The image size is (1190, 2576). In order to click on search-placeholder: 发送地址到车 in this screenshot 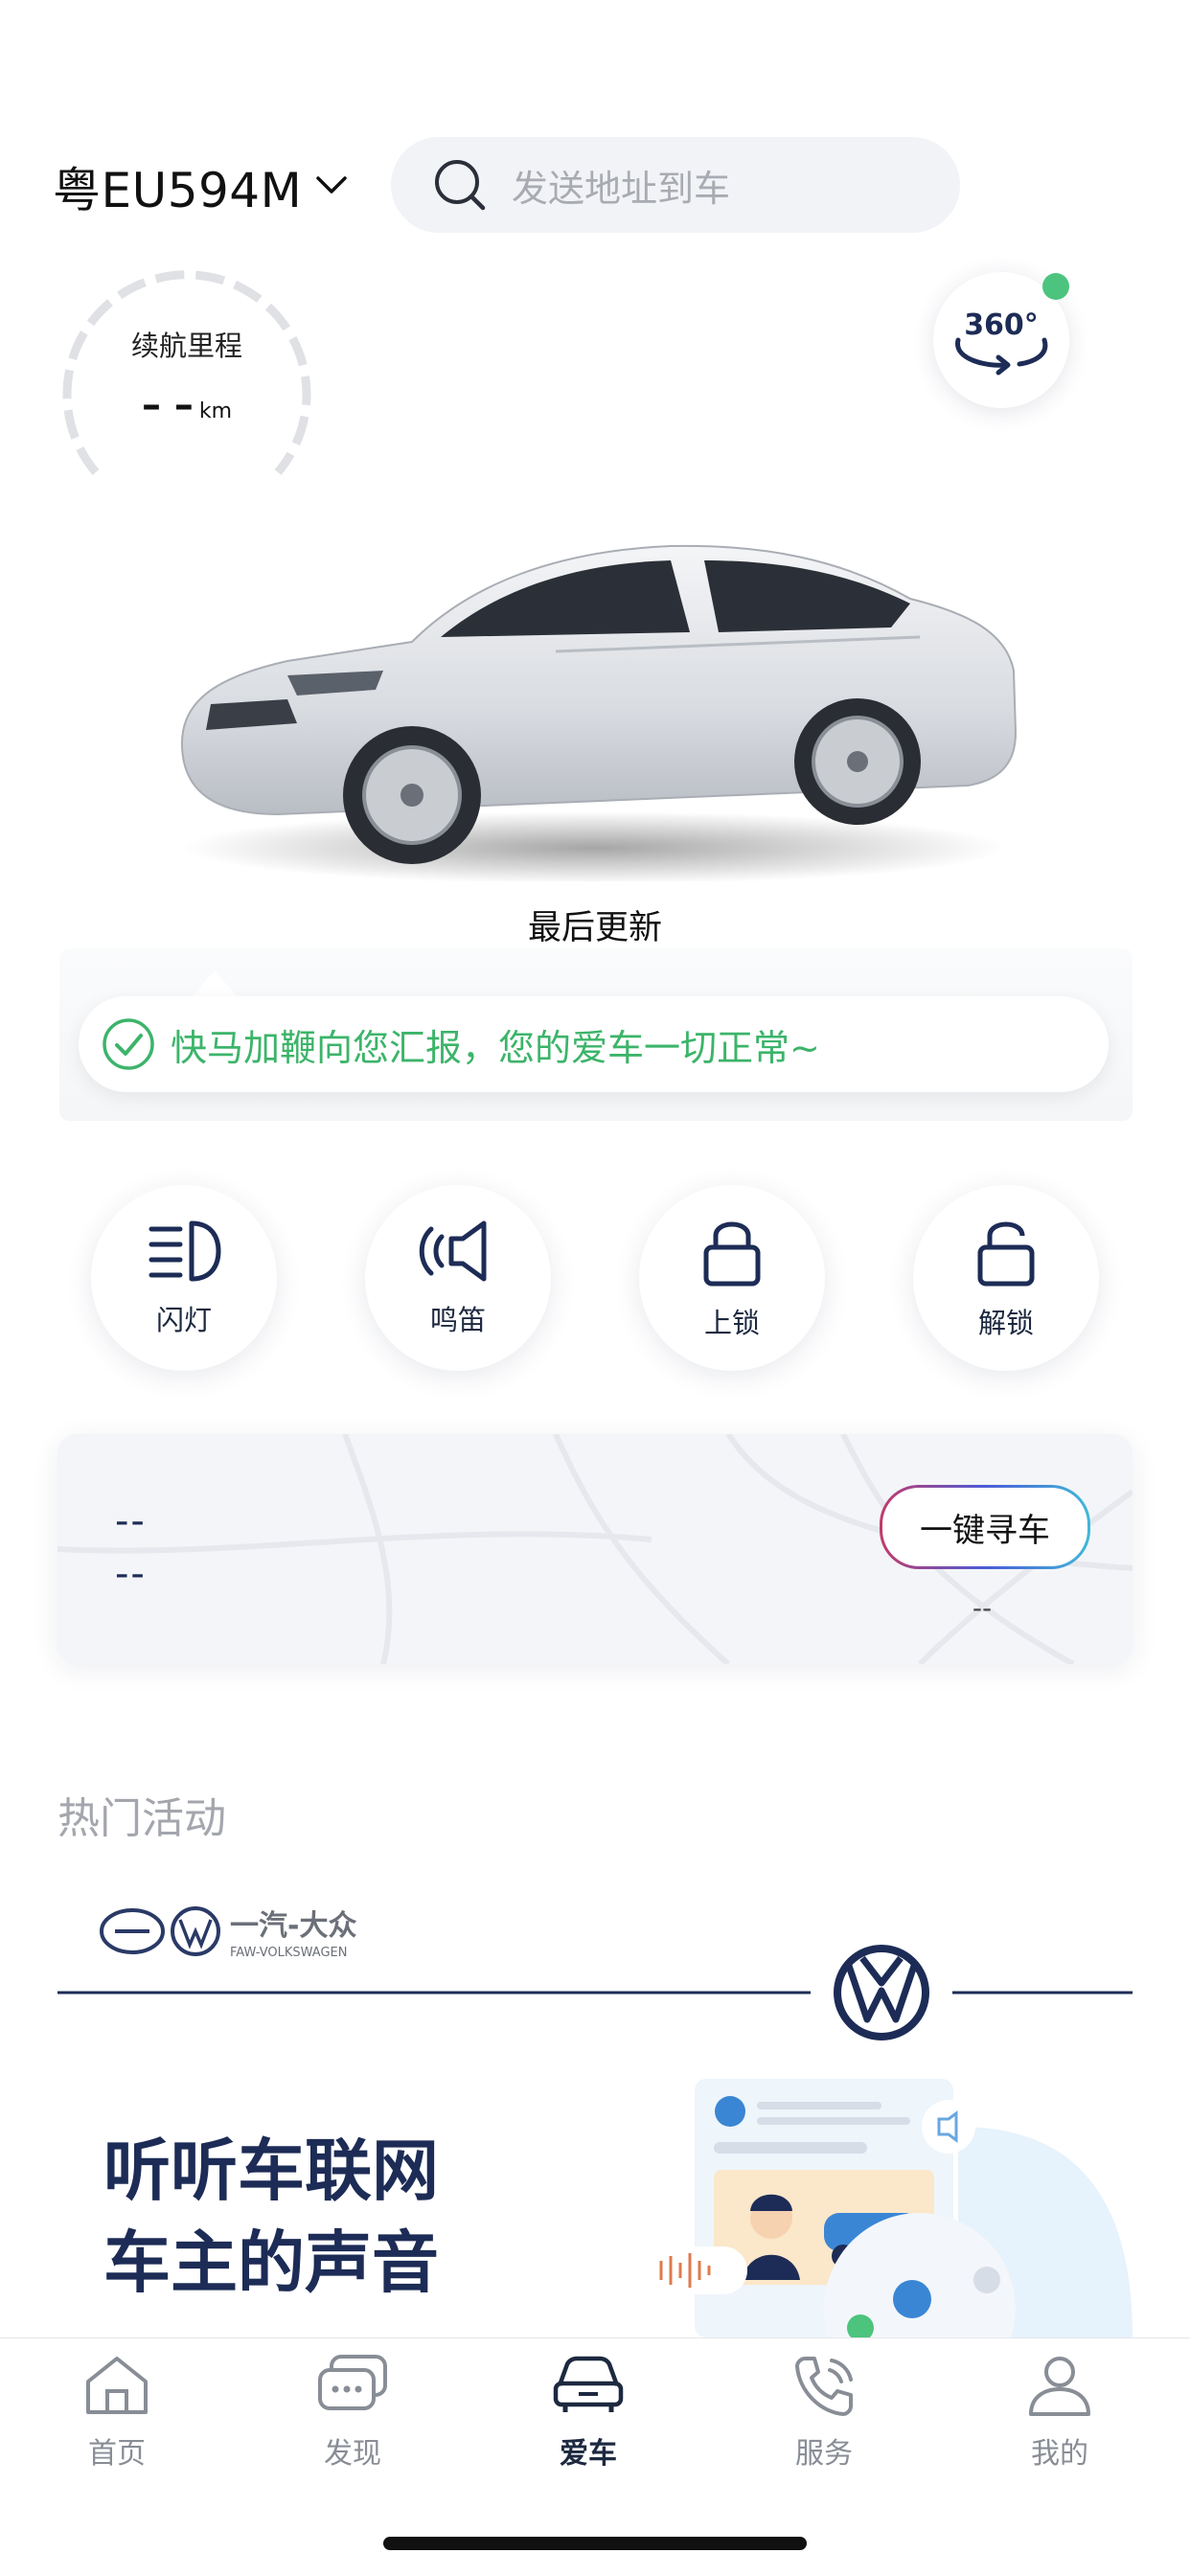, I will do `click(622, 189)`.